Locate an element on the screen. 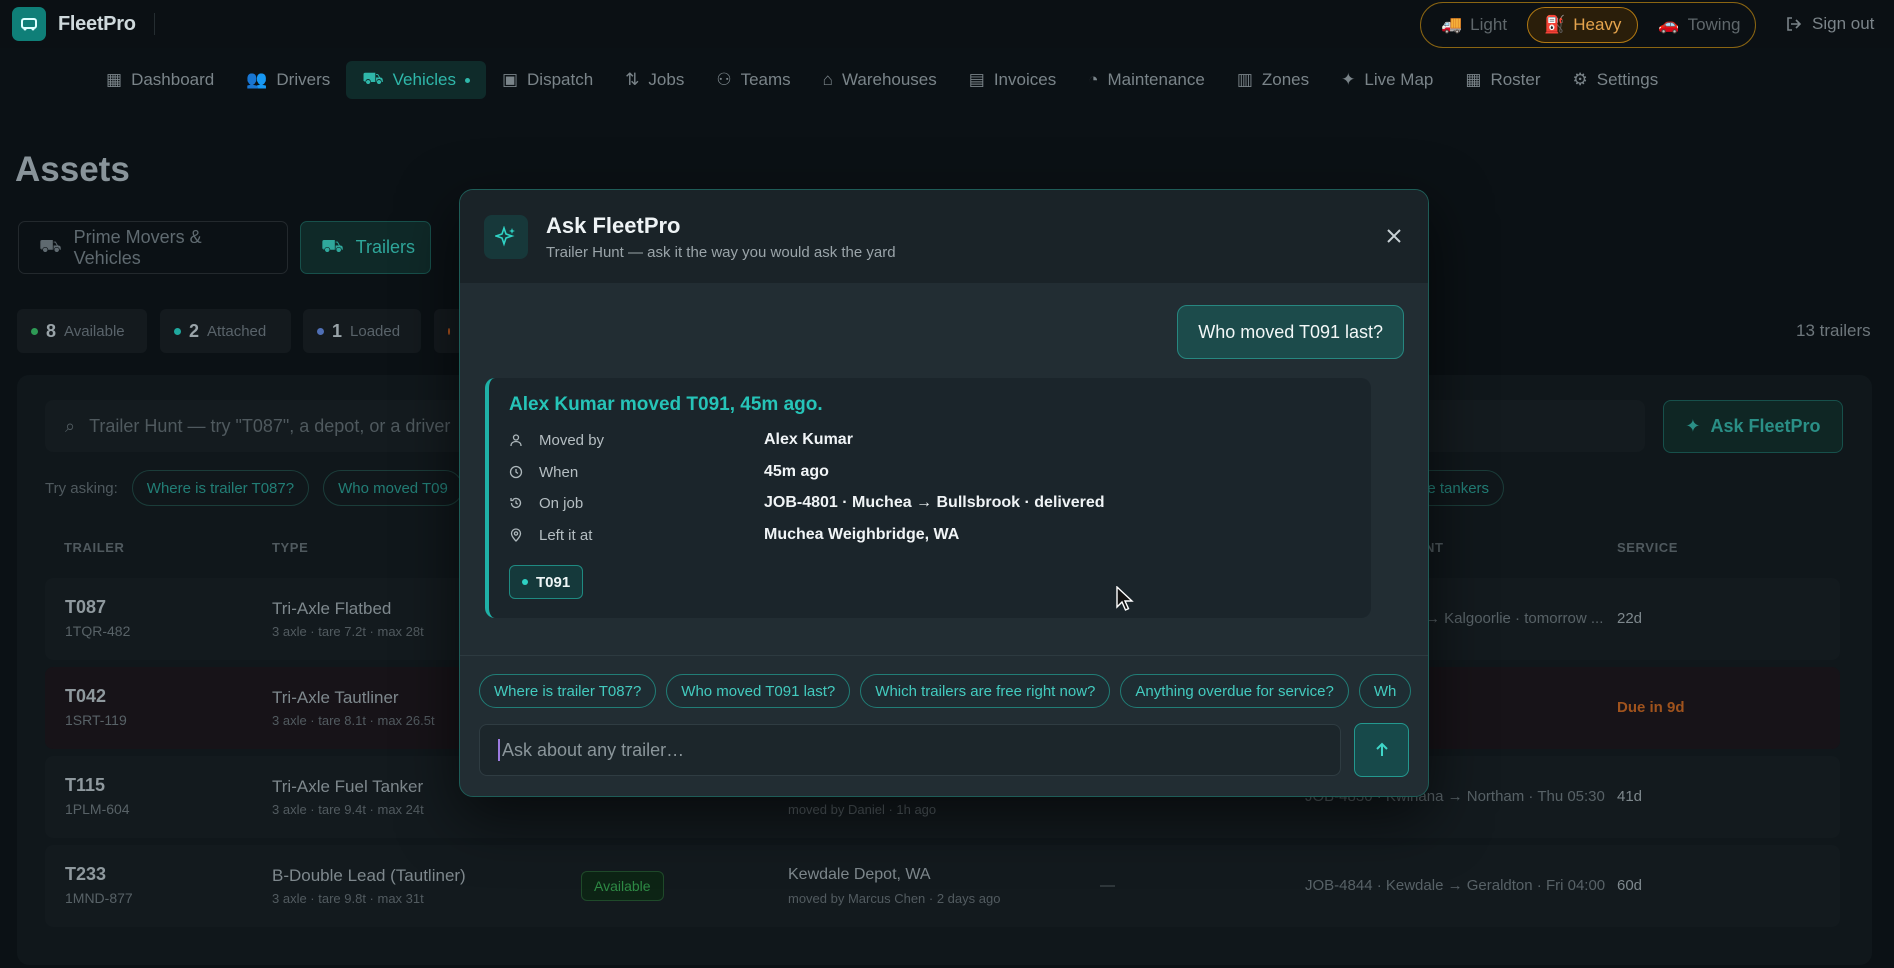  nav-label: Invoices is located at coordinates (1025, 79).